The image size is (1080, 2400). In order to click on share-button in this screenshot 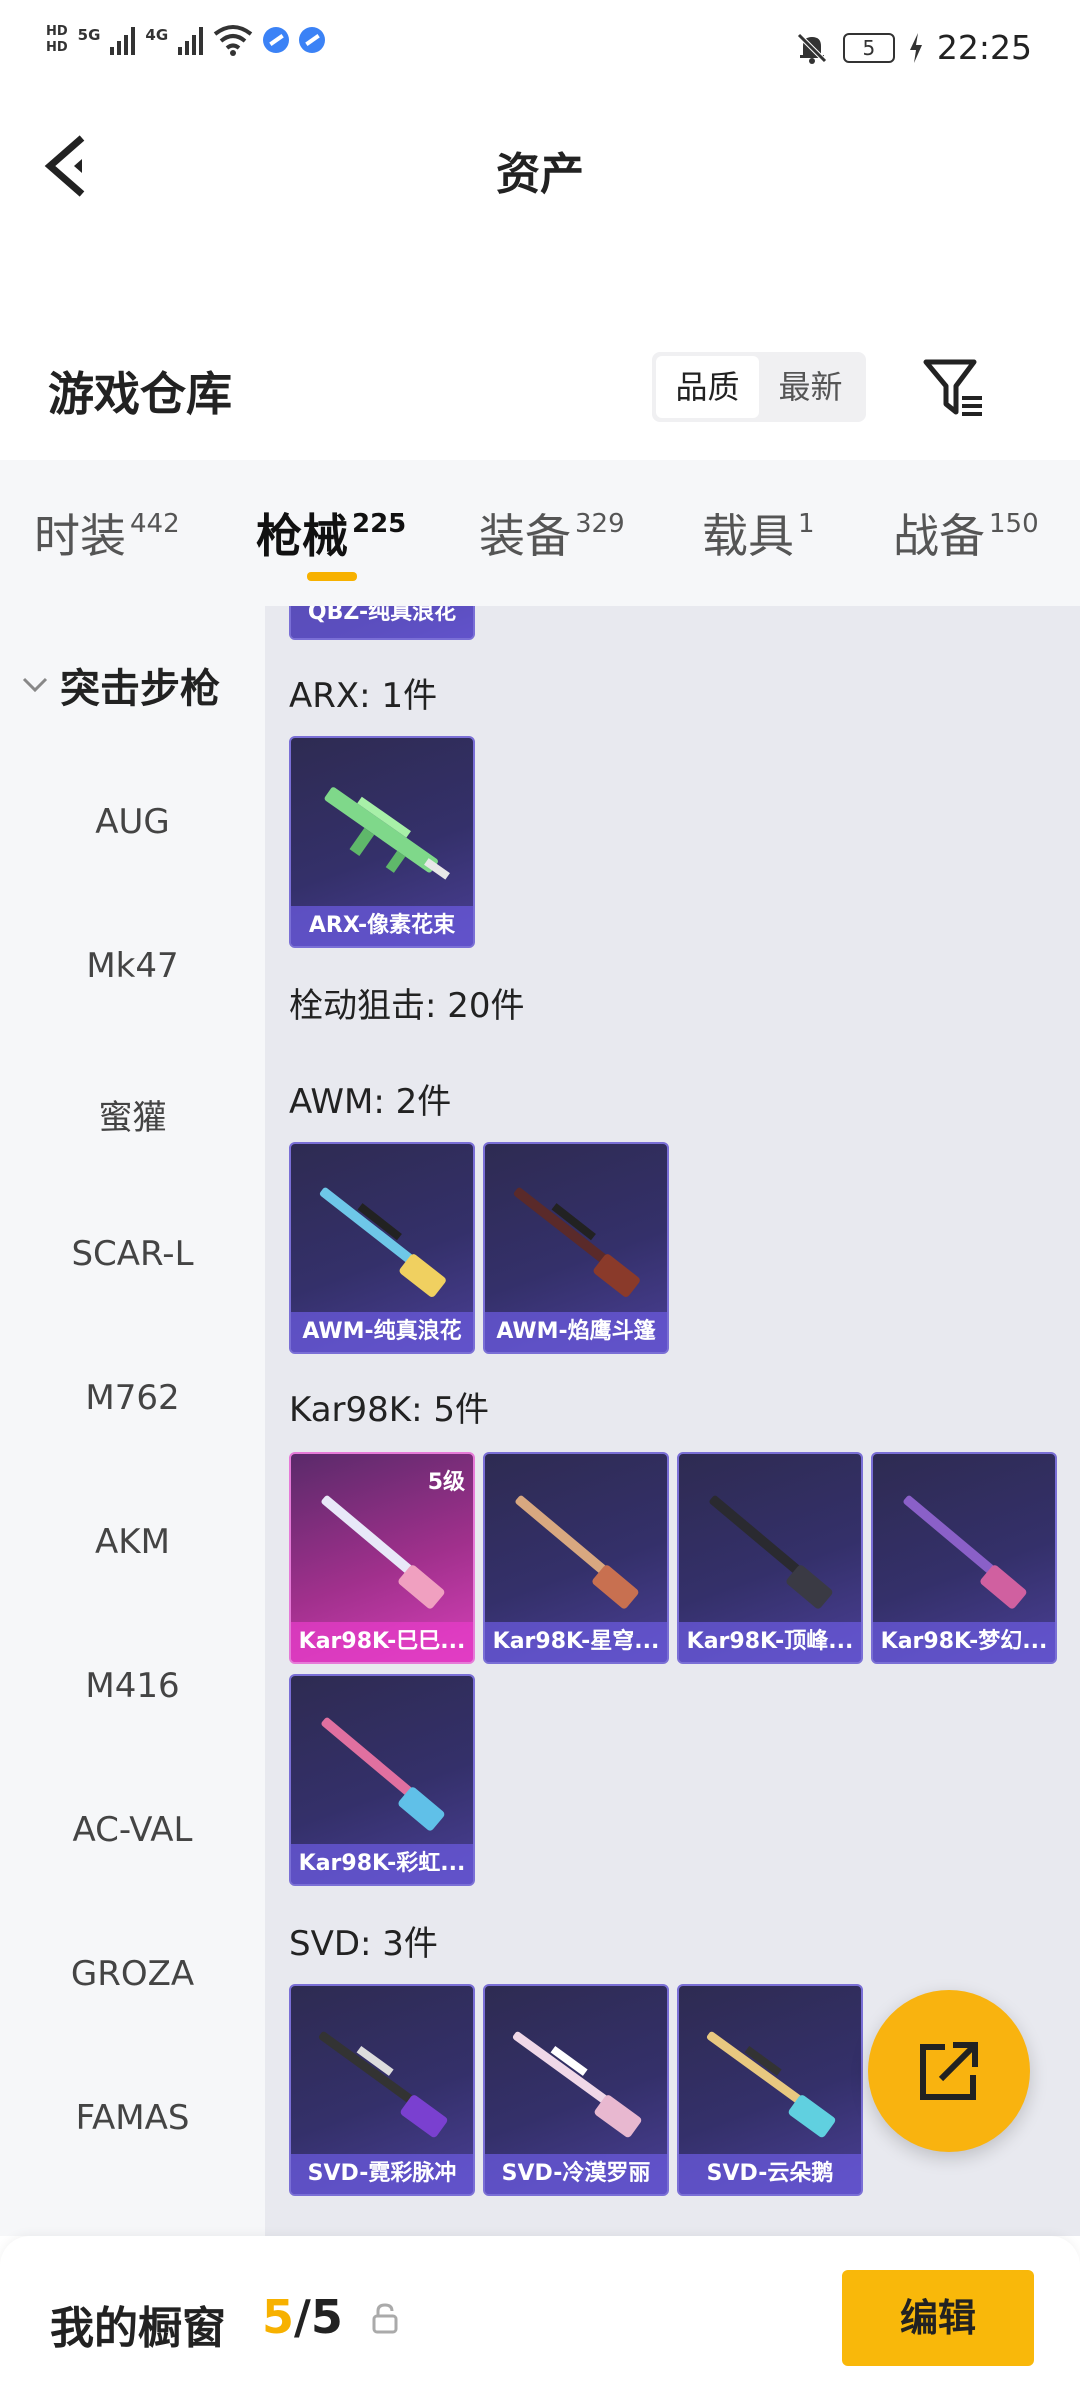, I will do `click(949, 2071)`.